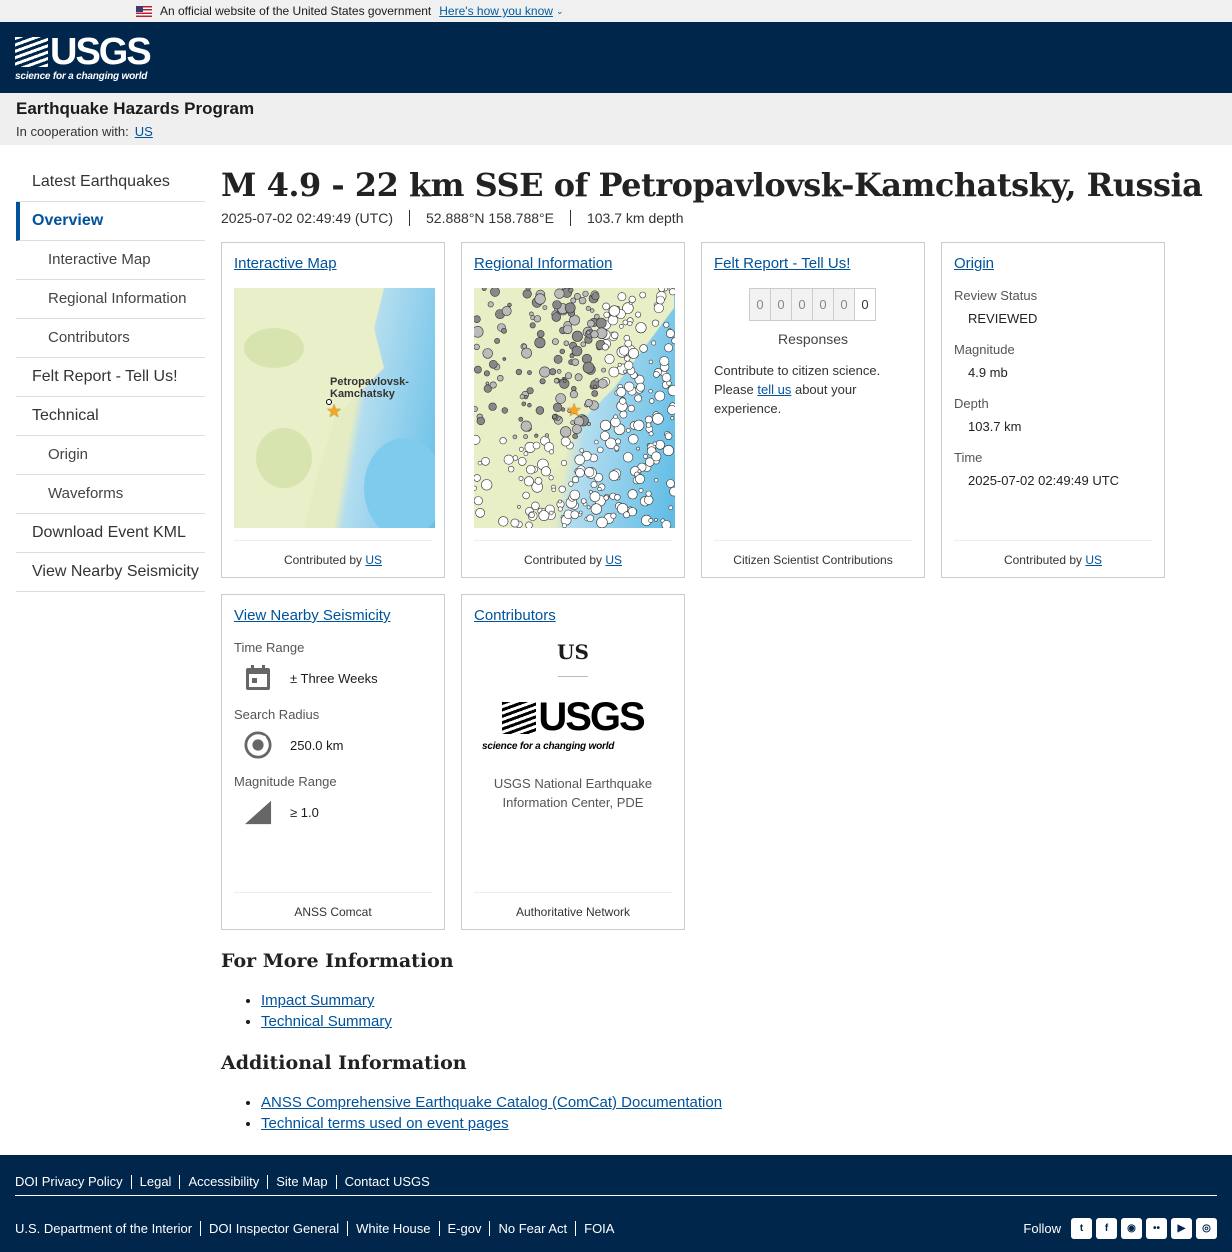  Describe the element at coordinates (1156, 1228) in the screenshot. I see `flickr-icon: ••` at that location.